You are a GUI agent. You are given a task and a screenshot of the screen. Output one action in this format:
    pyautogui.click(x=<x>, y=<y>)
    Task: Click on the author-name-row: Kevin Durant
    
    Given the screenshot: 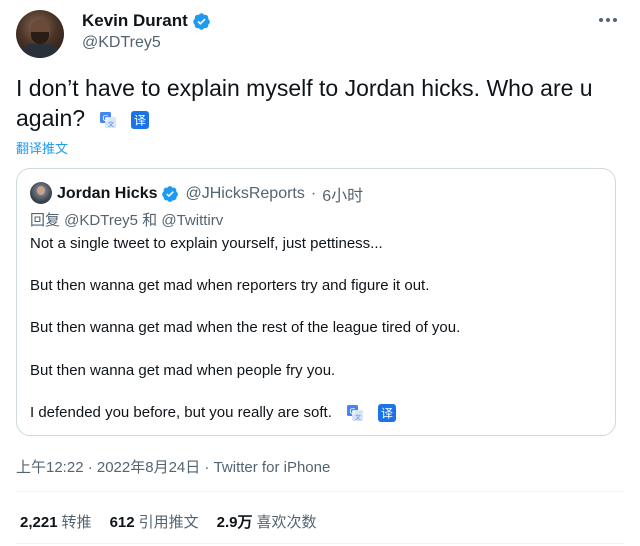 What is the action you would take?
    pyautogui.click(x=146, y=21)
    